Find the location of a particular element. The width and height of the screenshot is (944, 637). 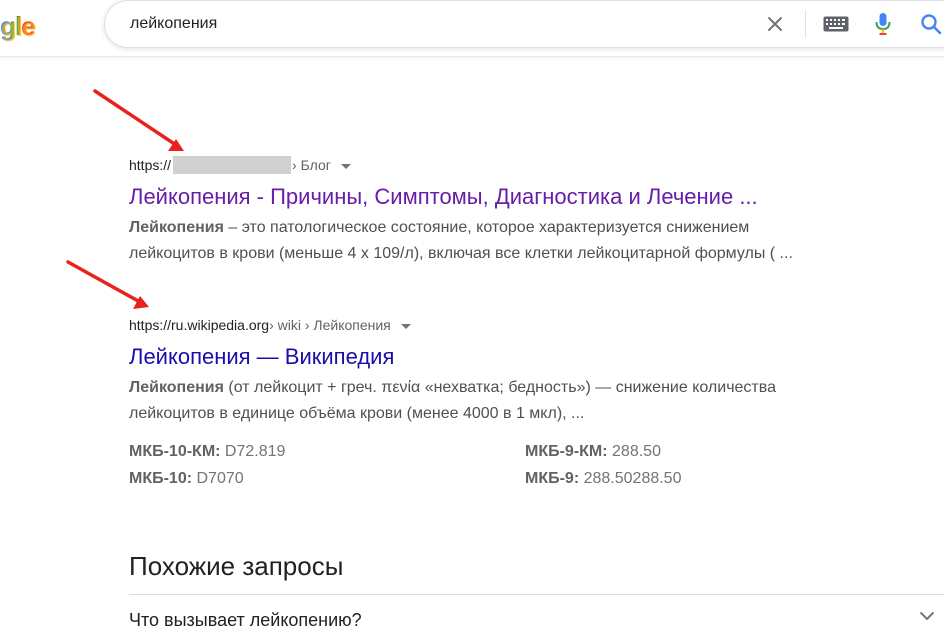

fact-label: МКБ-10-КМ: is located at coordinates (175, 451).